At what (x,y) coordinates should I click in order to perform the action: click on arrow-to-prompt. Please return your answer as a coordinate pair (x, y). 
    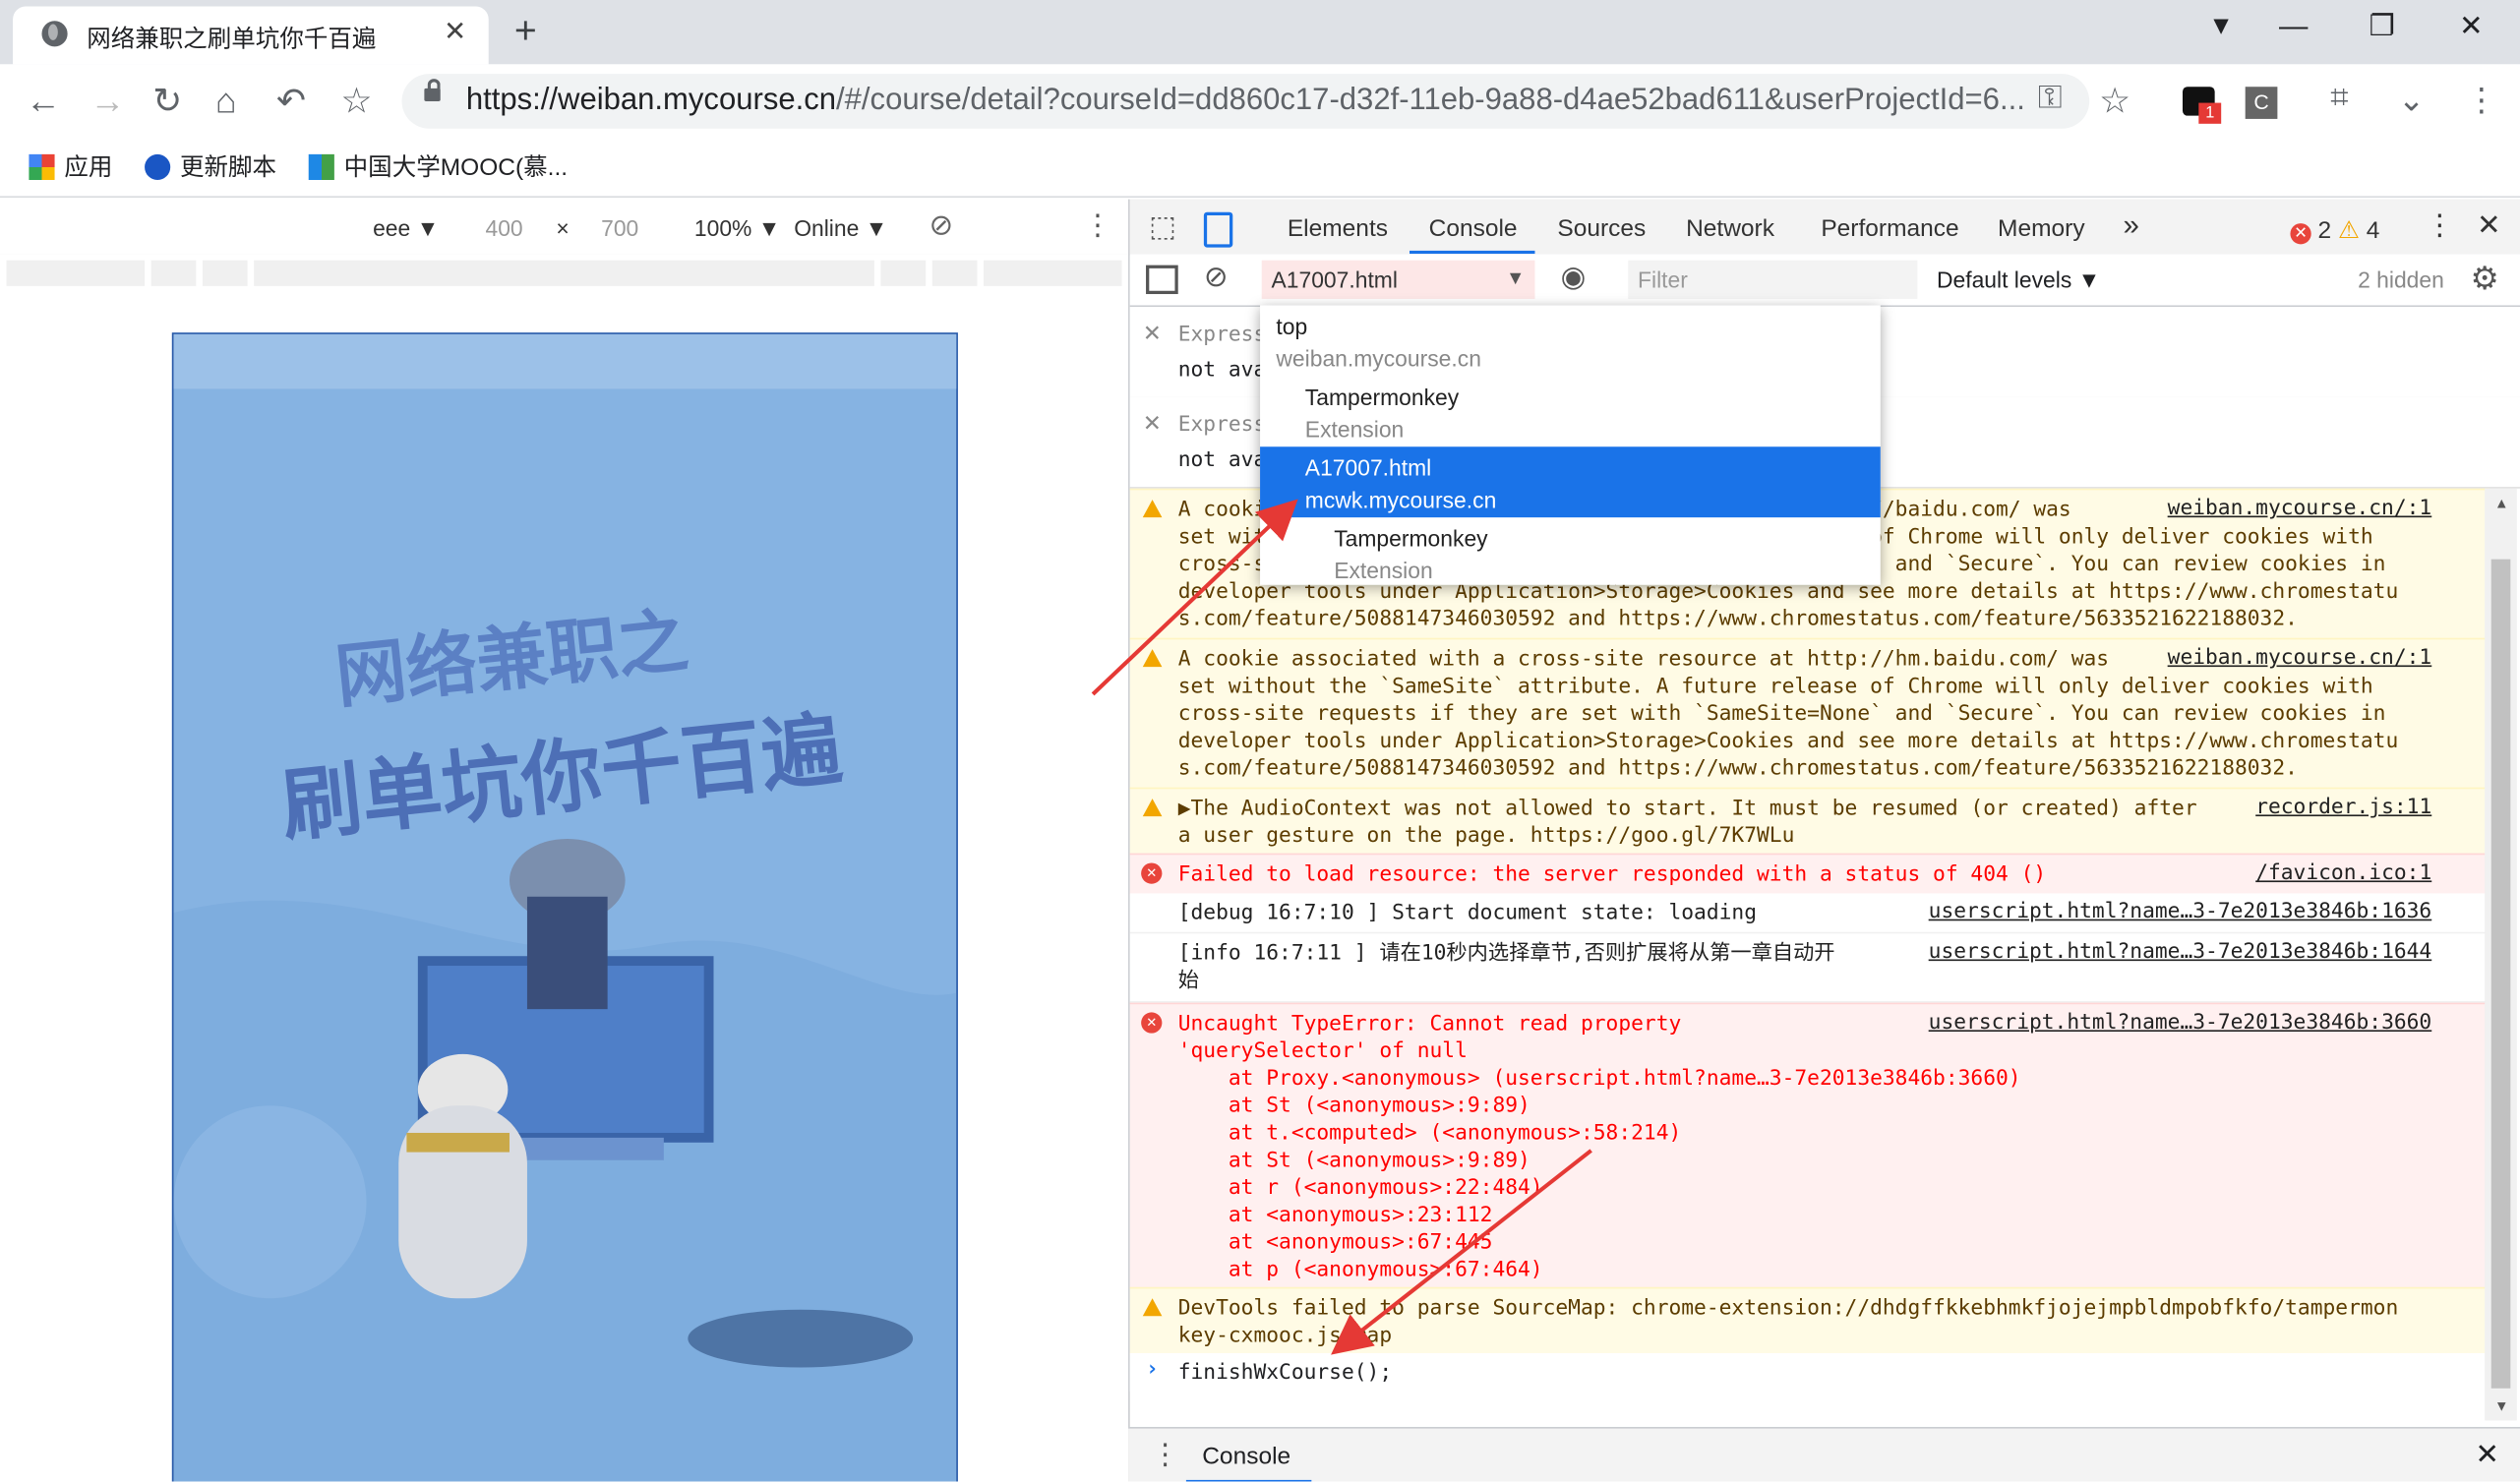
    Looking at the image, I should click on (1461, 1252).